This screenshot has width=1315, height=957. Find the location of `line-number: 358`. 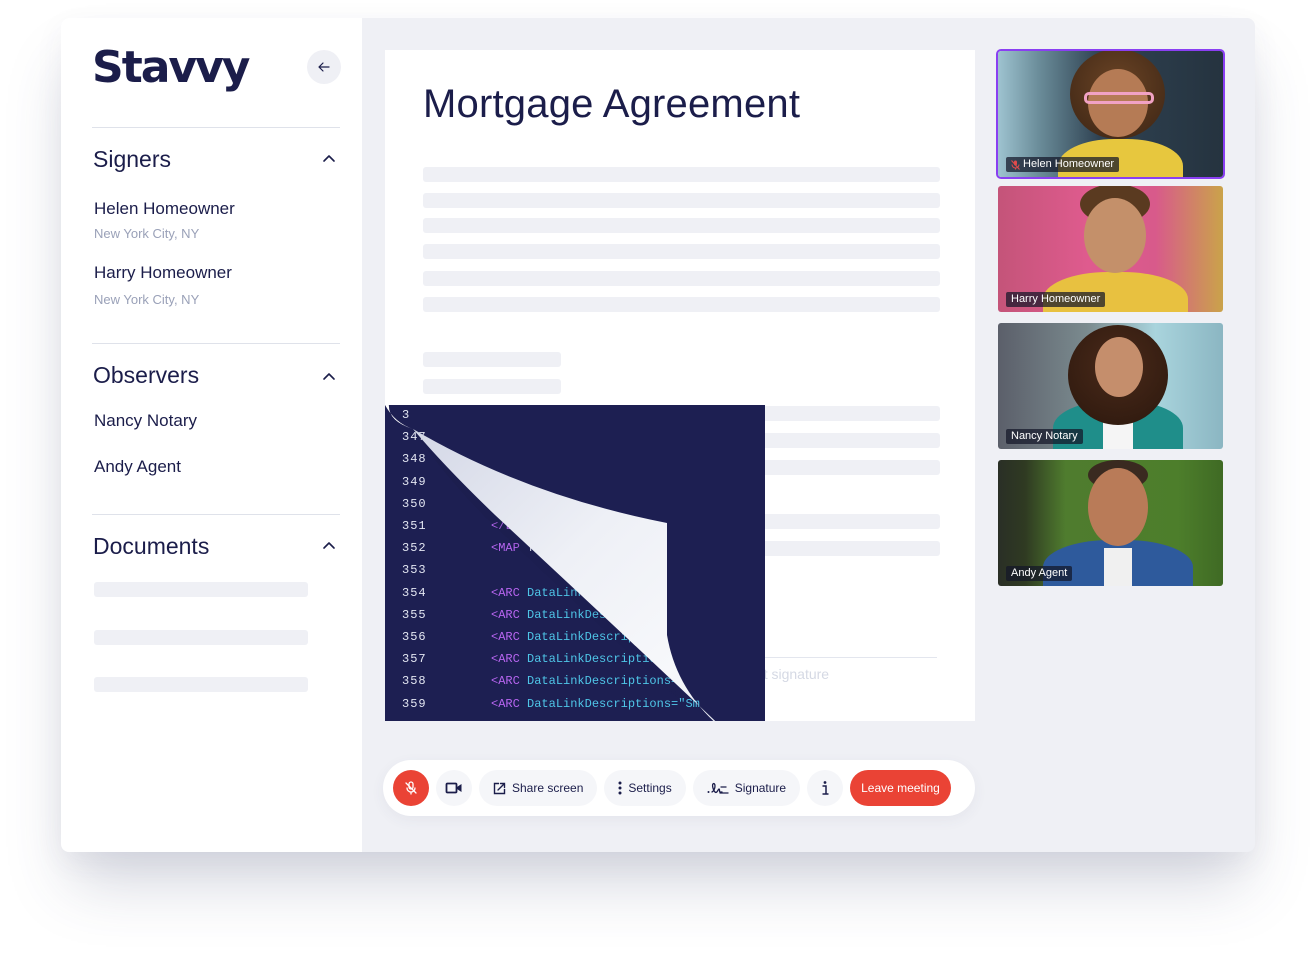

line-number: 358 is located at coordinates (414, 681).